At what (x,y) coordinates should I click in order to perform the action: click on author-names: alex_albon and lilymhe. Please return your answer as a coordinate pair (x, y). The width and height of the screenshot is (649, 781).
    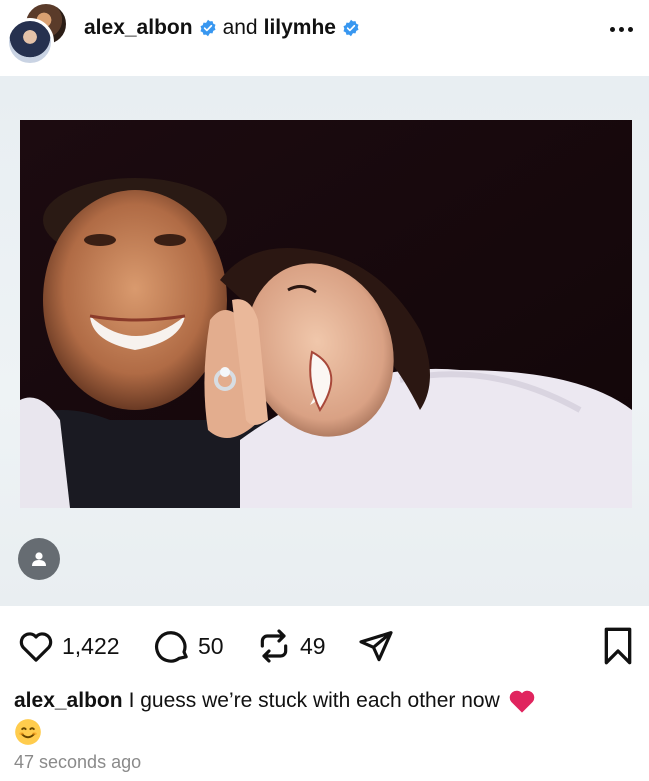
    Looking at the image, I should click on (222, 28).